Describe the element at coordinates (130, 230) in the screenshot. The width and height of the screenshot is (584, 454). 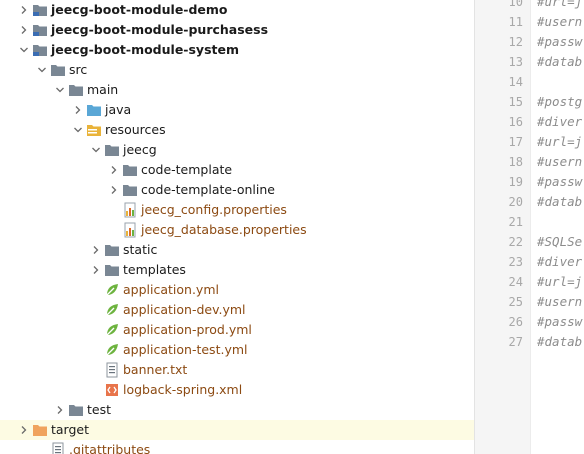
I see `properties-file-icon` at that location.